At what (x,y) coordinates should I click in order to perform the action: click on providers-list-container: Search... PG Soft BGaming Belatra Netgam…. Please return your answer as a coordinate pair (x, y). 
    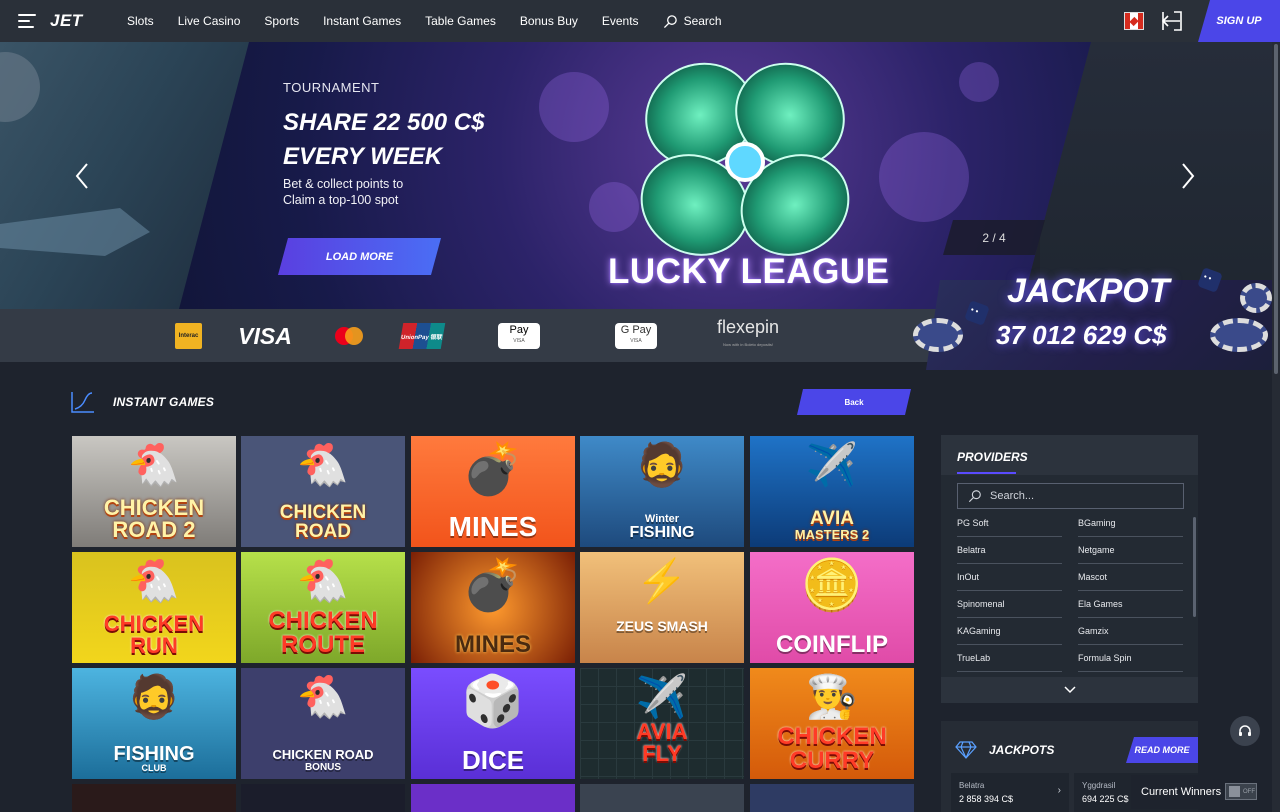
    Looking at the image, I should click on (1069, 576).